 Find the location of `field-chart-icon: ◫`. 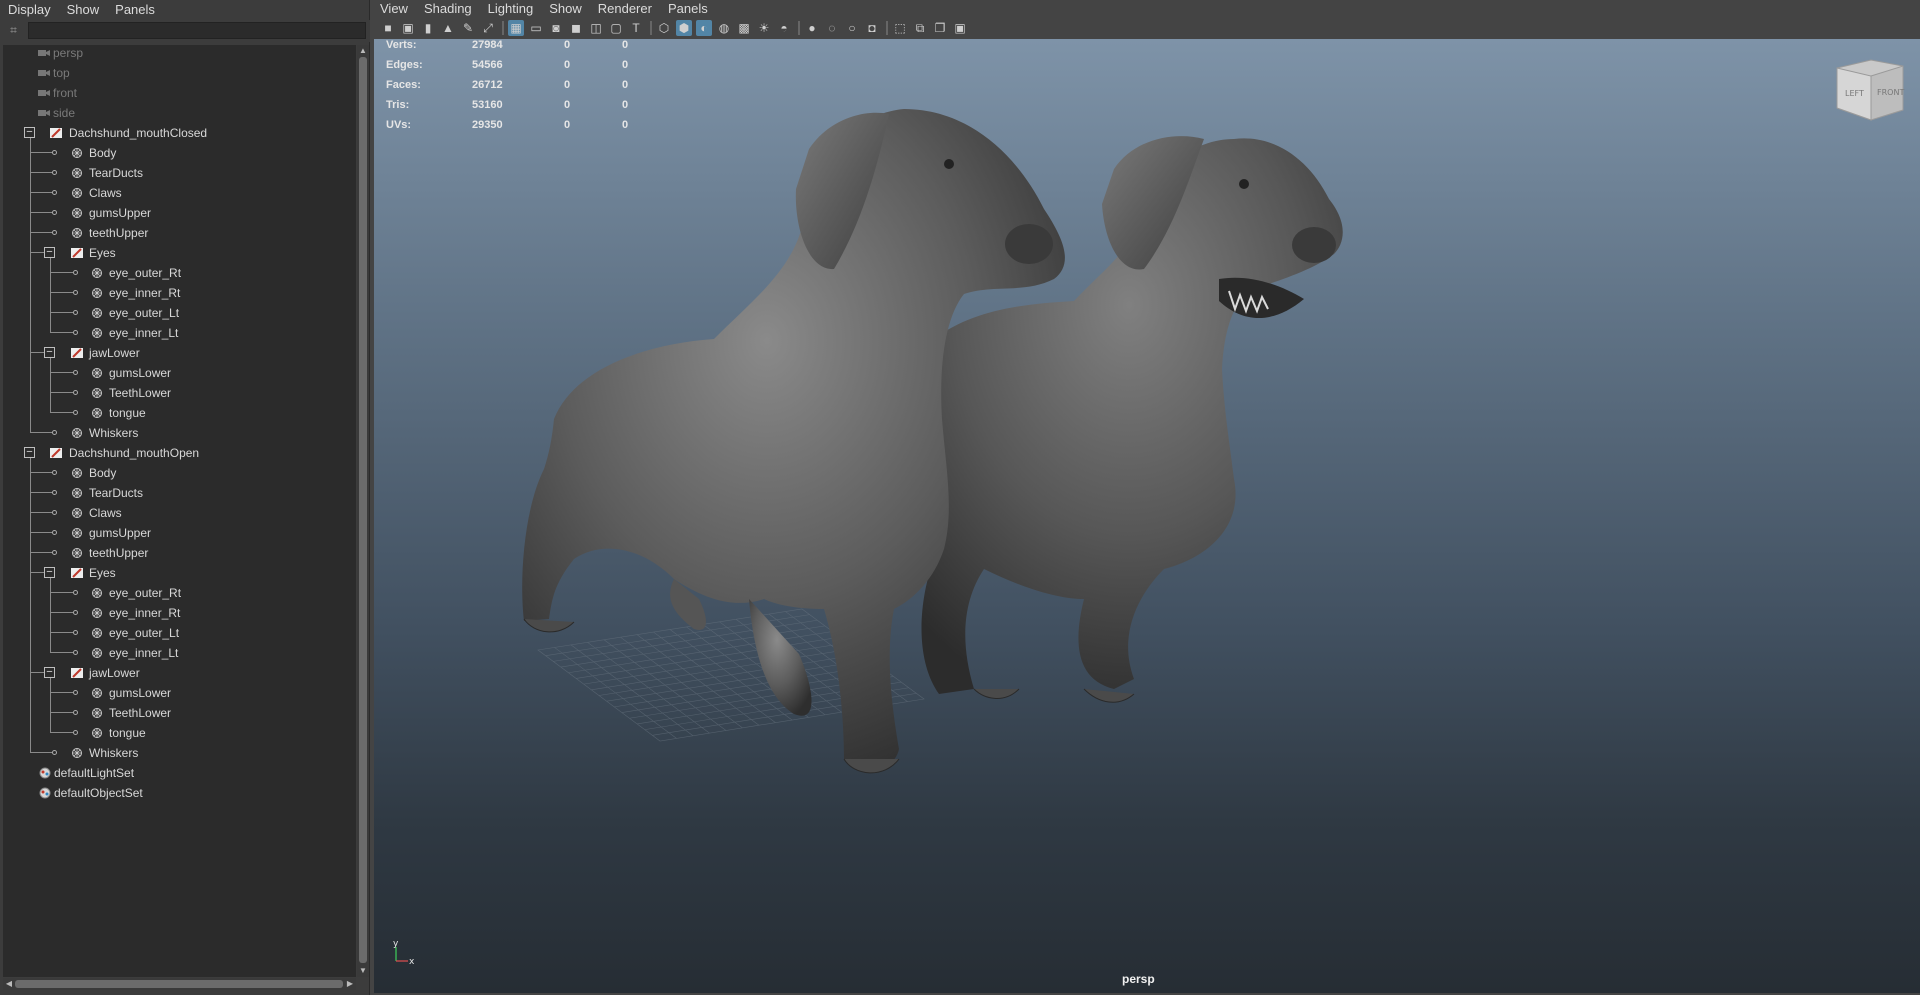

field-chart-icon: ◫ is located at coordinates (596, 28).